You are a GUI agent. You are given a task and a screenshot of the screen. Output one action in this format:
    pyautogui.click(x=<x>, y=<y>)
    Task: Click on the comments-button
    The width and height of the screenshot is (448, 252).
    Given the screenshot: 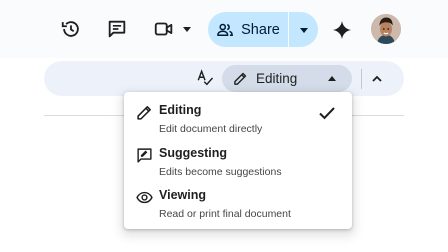 What is the action you would take?
    pyautogui.click(x=117, y=29)
    